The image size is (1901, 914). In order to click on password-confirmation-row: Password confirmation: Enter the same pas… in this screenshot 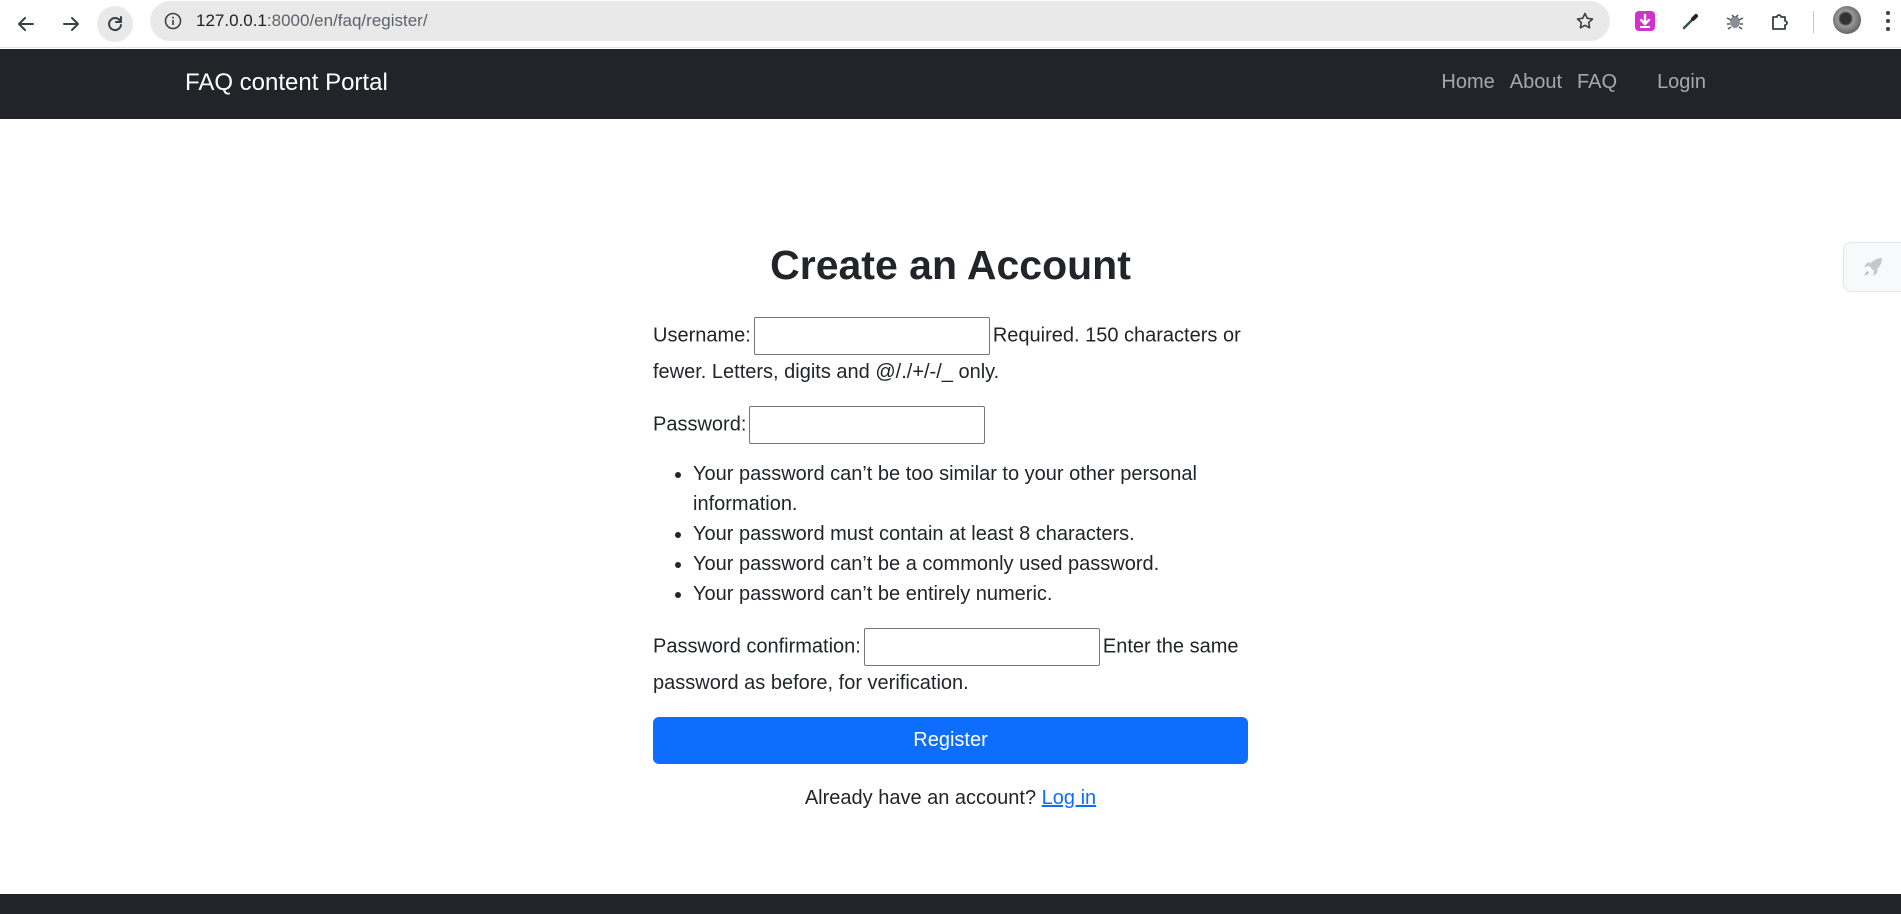, I will do `click(950, 664)`.